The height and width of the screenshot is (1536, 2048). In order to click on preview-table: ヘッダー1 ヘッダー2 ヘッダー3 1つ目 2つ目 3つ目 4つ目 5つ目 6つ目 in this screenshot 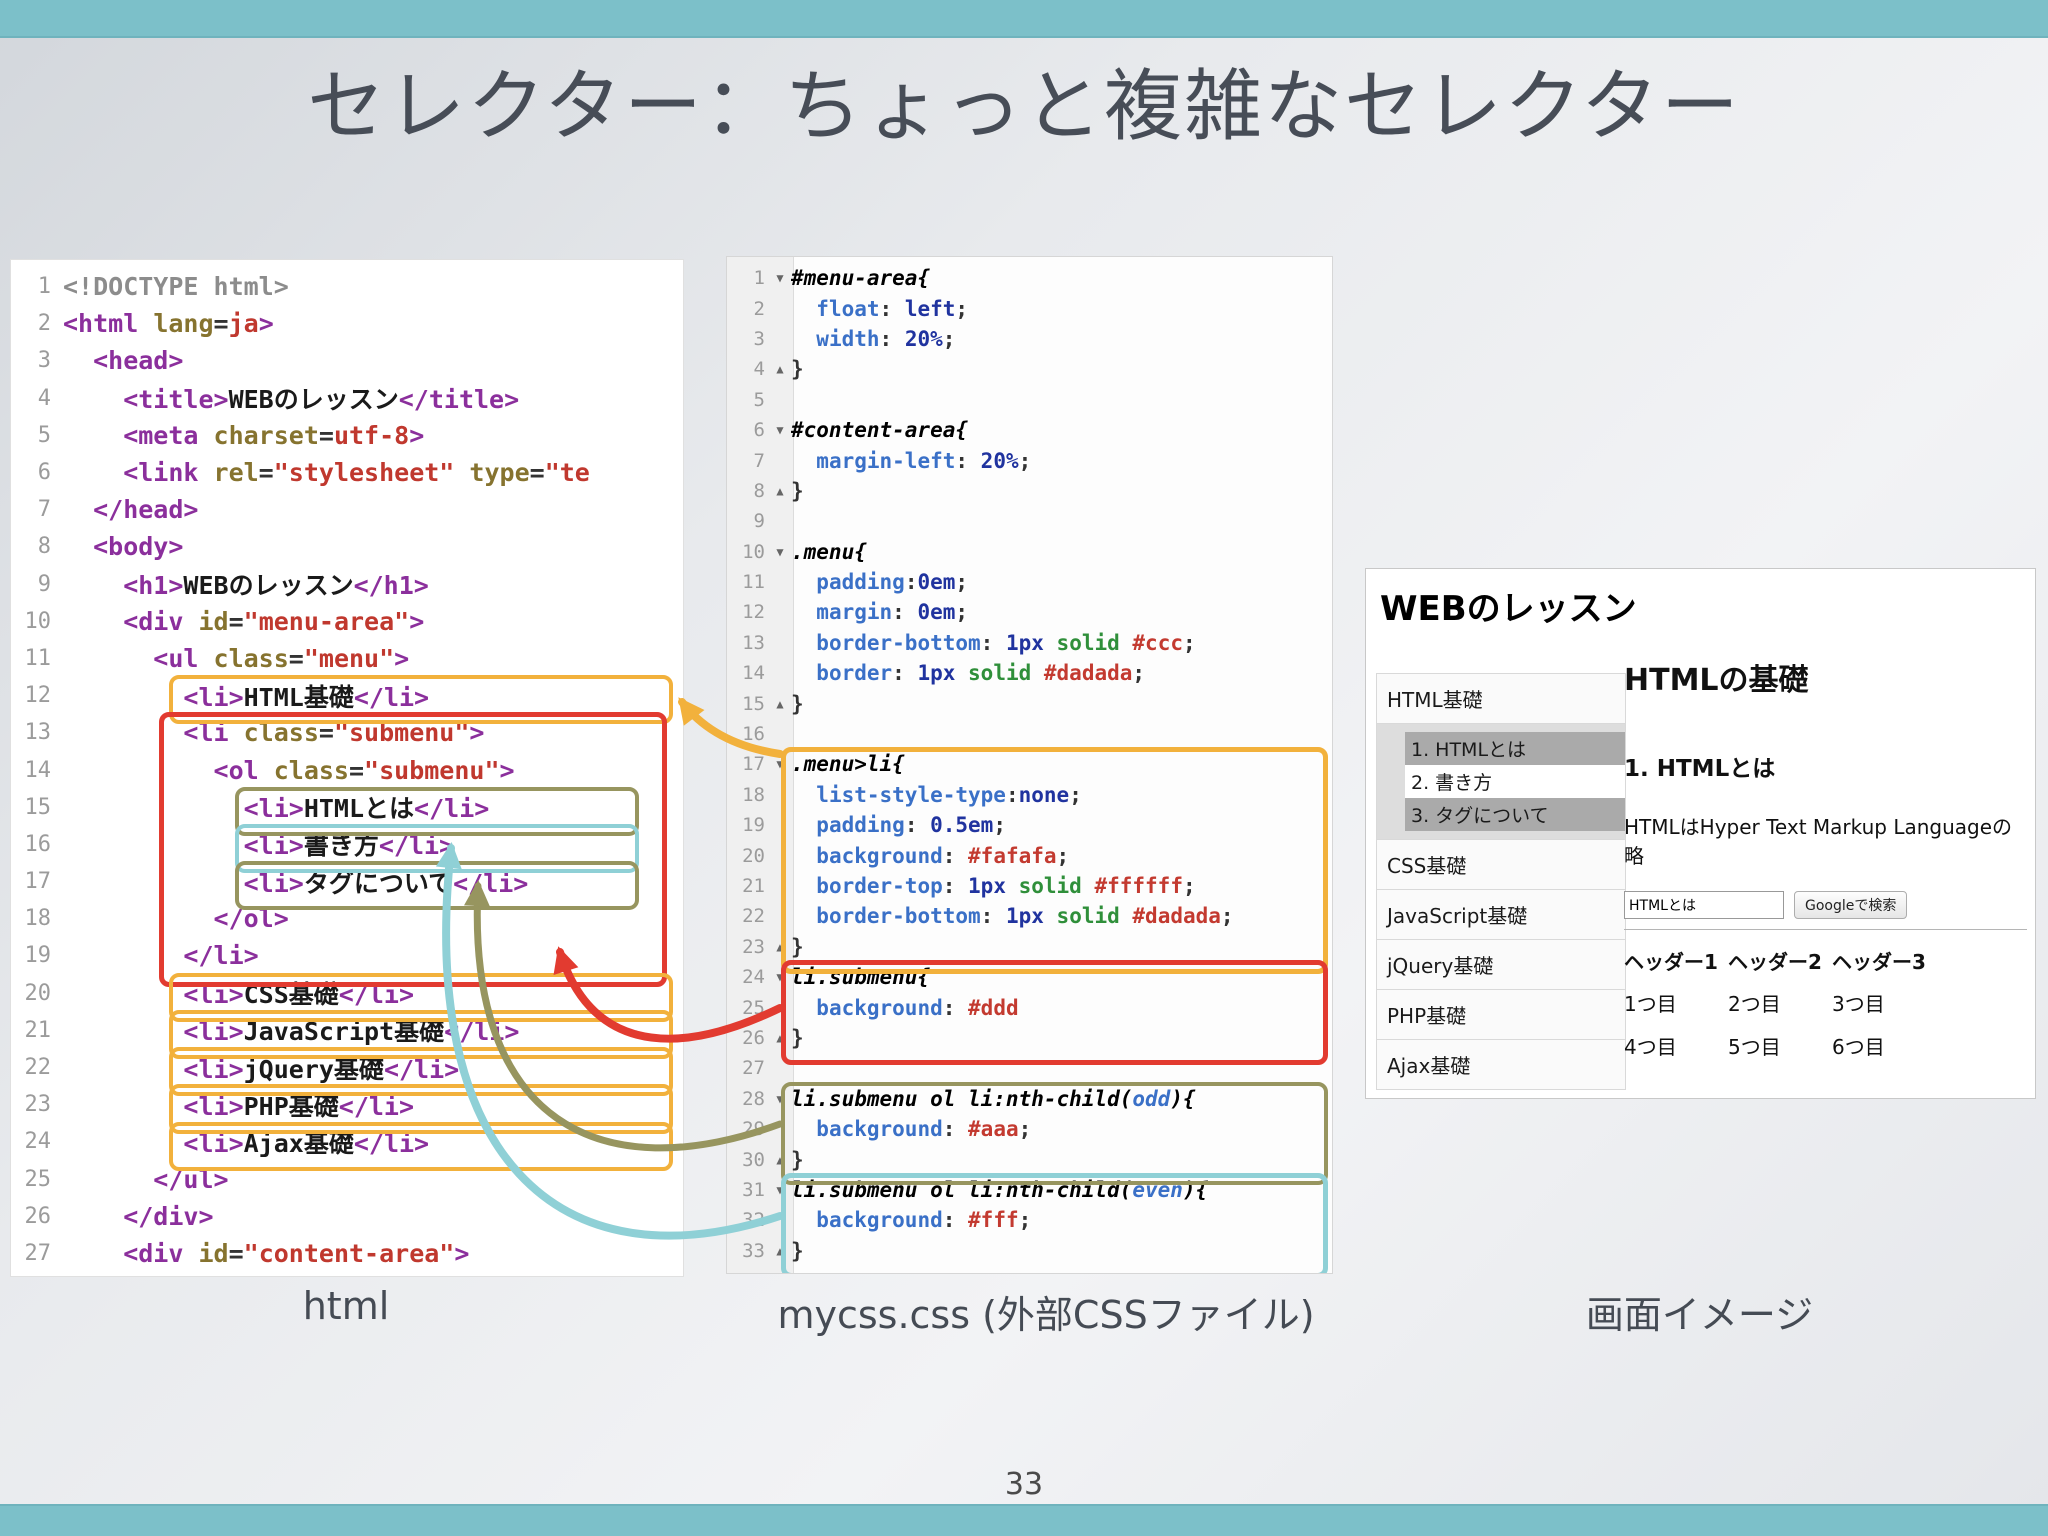, I will do `click(1780, 1003)`.